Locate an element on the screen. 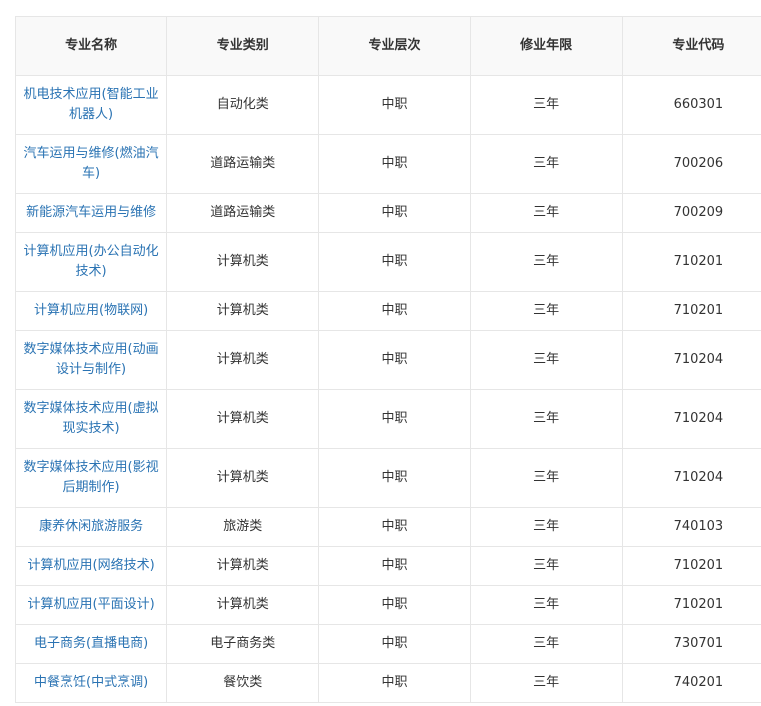  major-category-cell: 电子商务类 is located at coordinates (243, 644).